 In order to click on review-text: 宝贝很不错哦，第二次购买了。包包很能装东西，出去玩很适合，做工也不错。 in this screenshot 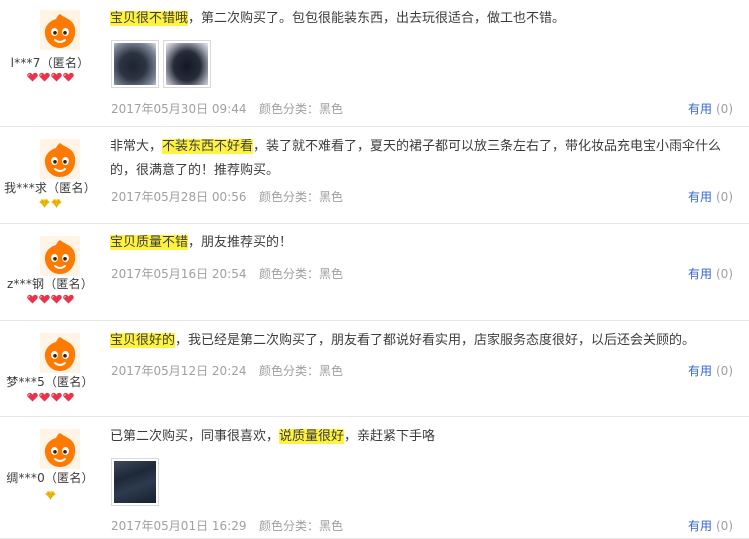, I will do `click(425, 19)`.